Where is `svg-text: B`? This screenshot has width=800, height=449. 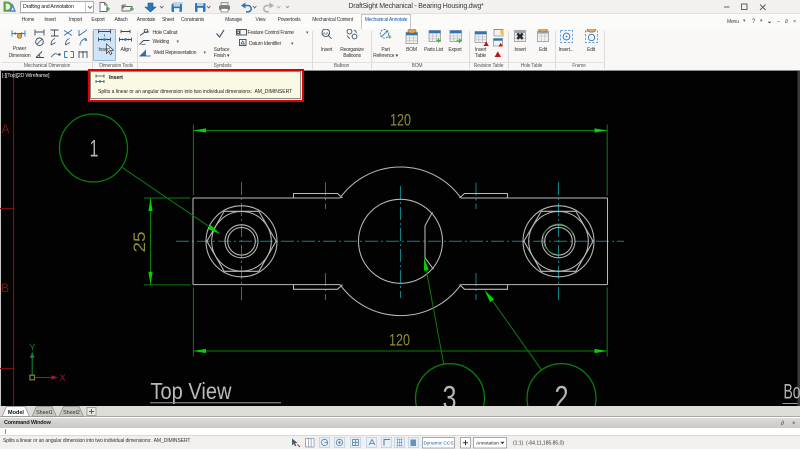 svg-text: B is located at coordinates (5, 288).